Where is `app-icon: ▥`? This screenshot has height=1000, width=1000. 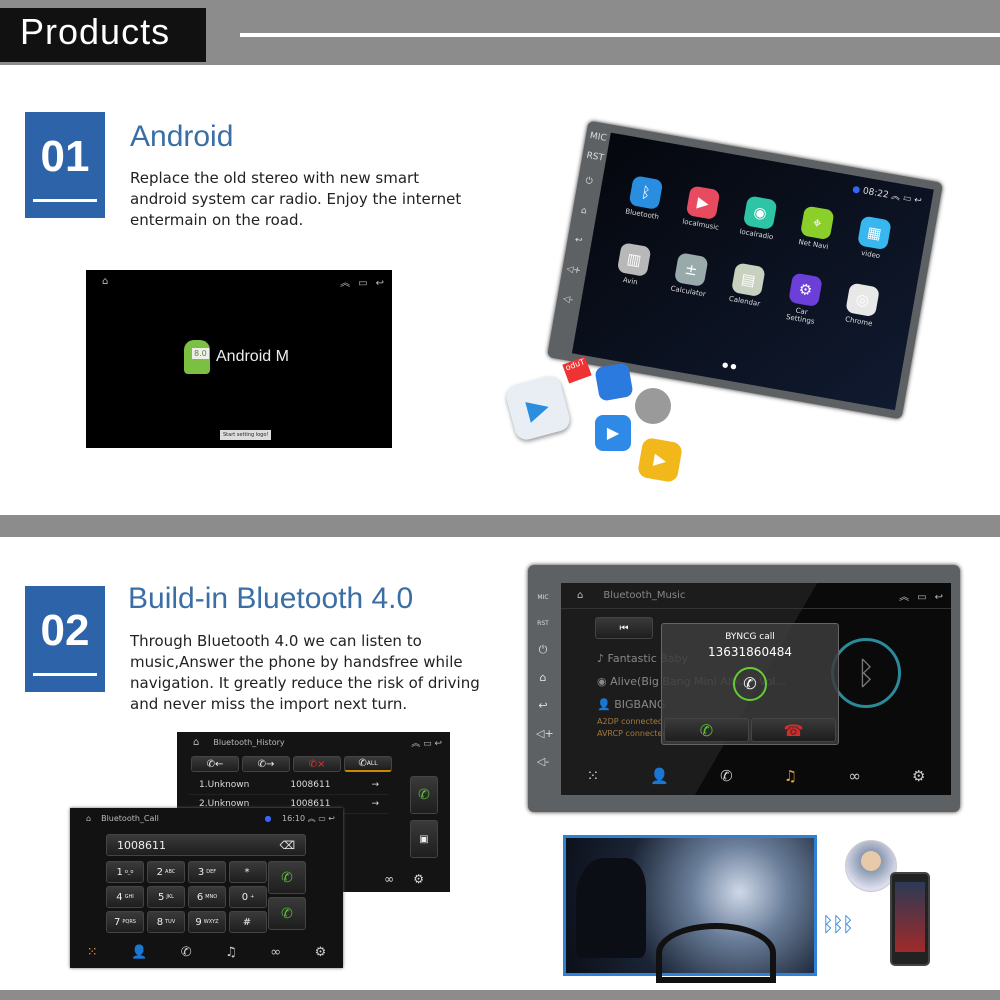 app-icon: ▥ is located at coordinates (634, 259).